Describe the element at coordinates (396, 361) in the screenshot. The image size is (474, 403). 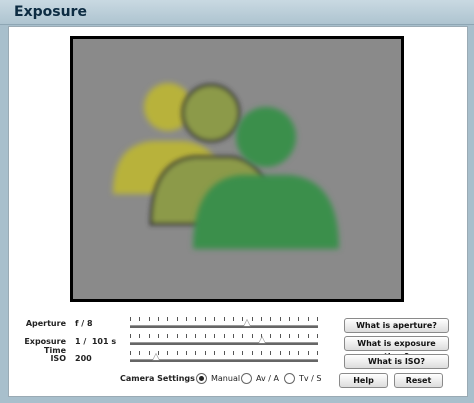
I see `what-is-iso-button: What is ISO?` at that location.